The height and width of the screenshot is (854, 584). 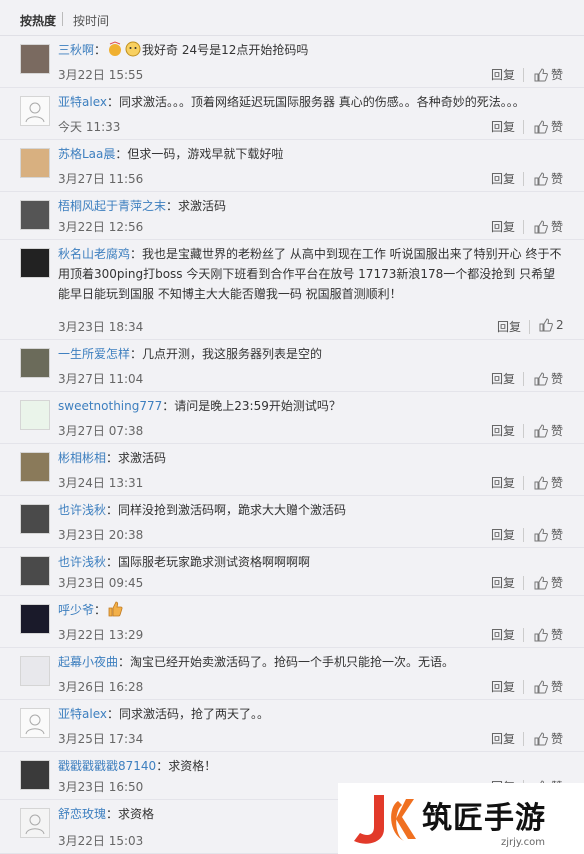 What do you see at coordinates (110, 406) in the screenshot?
I see `username-link: sweetnothing777` at bounding box center [110, 406].